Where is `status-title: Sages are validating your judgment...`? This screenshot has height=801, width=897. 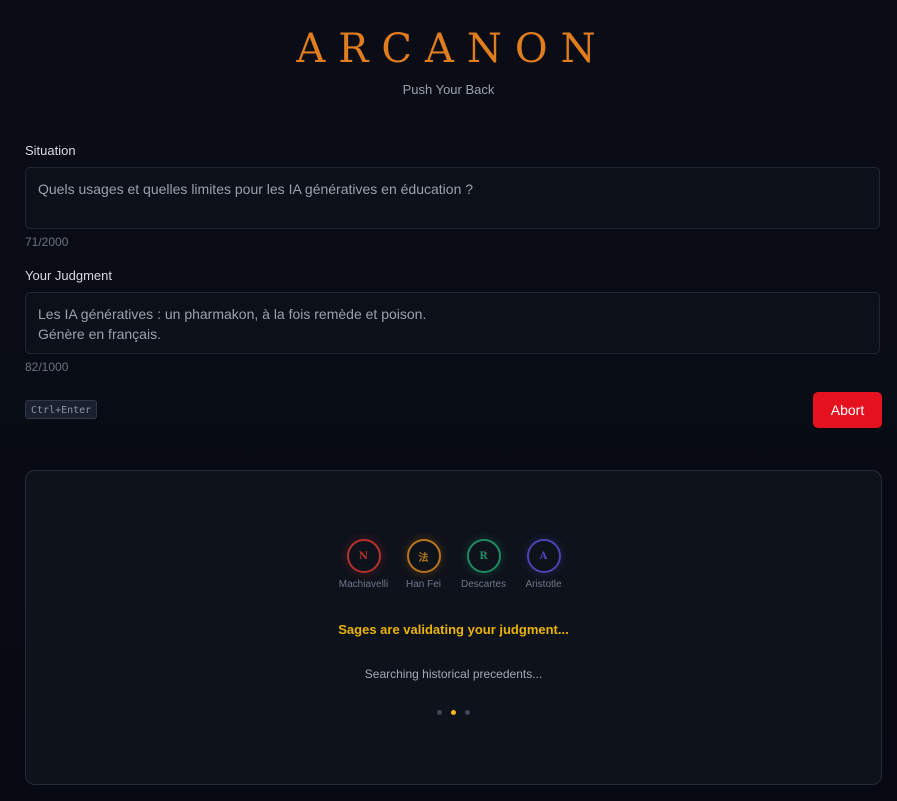
status-title: Sages are validating your judgment... is located at coordinates (453, 629).